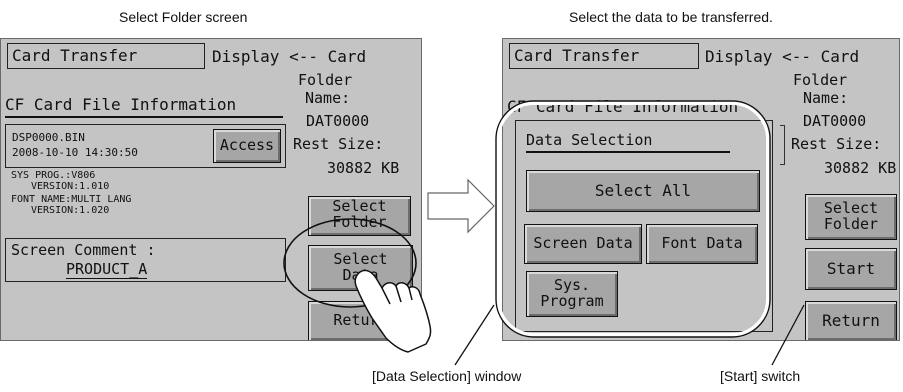 The height and width of the screenshot is (392, 903). What do you see at coordinates (461, 206) in the screenshot?
I see `transition-arrow-icon` at bounding box center [461, 206].